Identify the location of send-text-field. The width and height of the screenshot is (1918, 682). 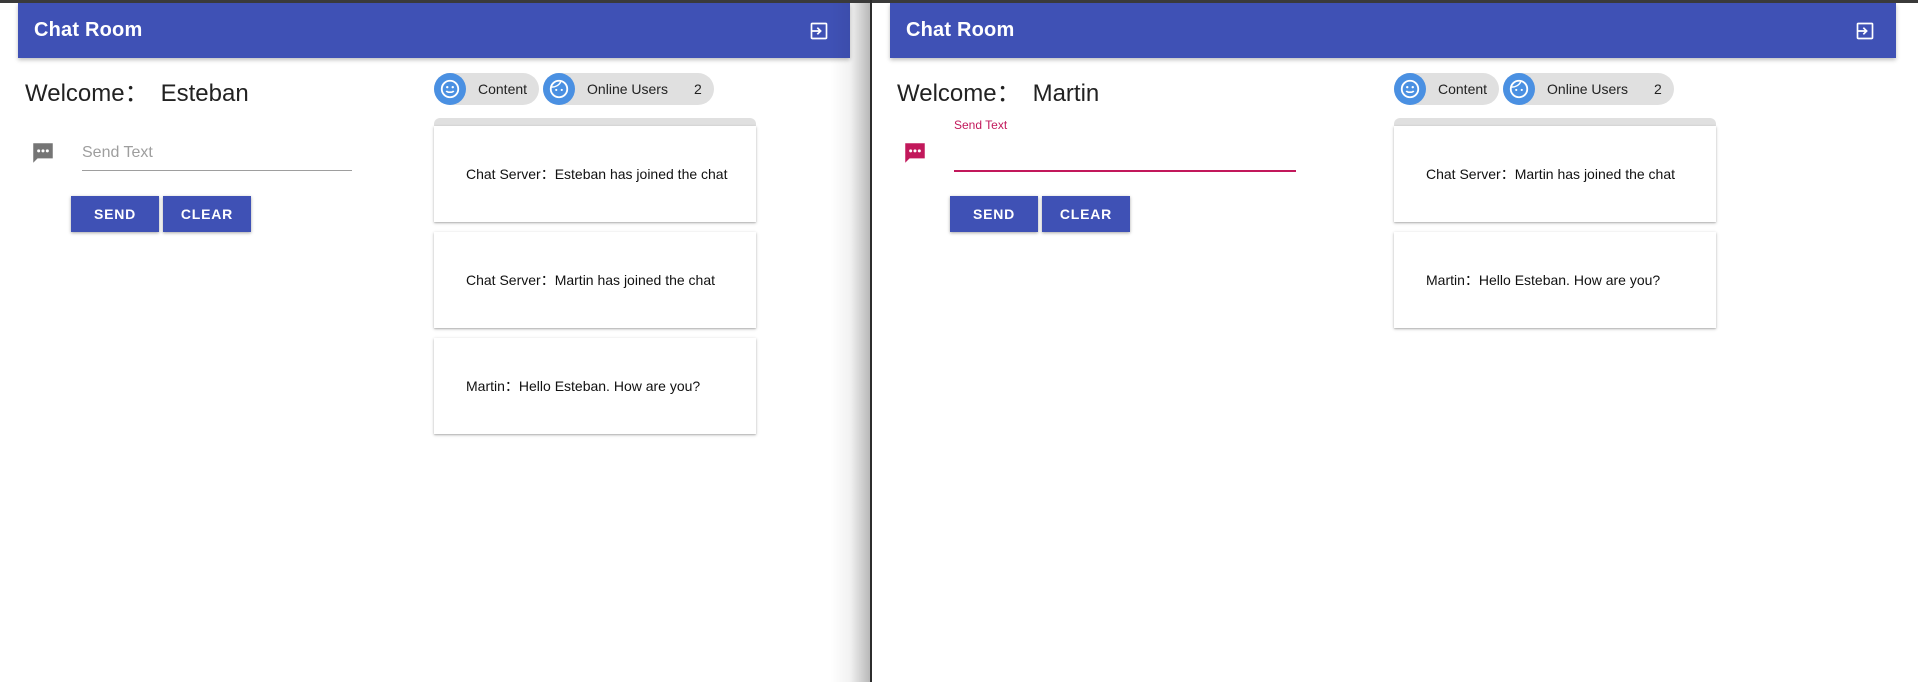
(217, 144).